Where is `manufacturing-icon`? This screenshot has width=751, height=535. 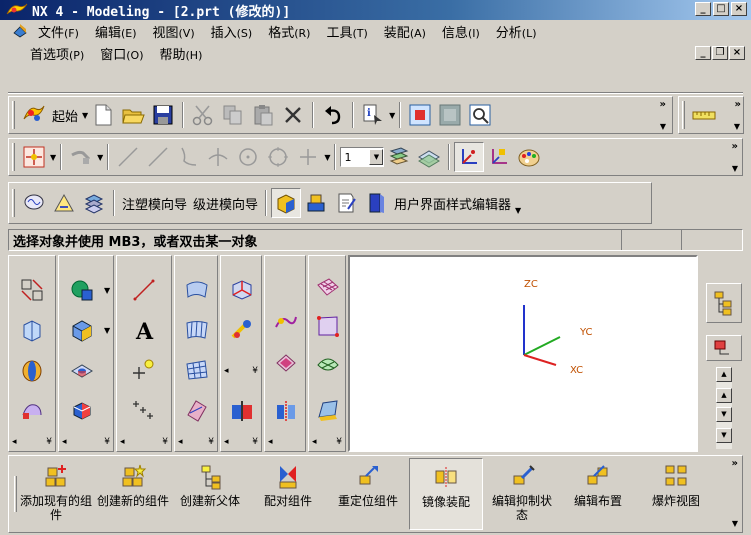
manufacturing-icon is located at coordinates (94, 203).